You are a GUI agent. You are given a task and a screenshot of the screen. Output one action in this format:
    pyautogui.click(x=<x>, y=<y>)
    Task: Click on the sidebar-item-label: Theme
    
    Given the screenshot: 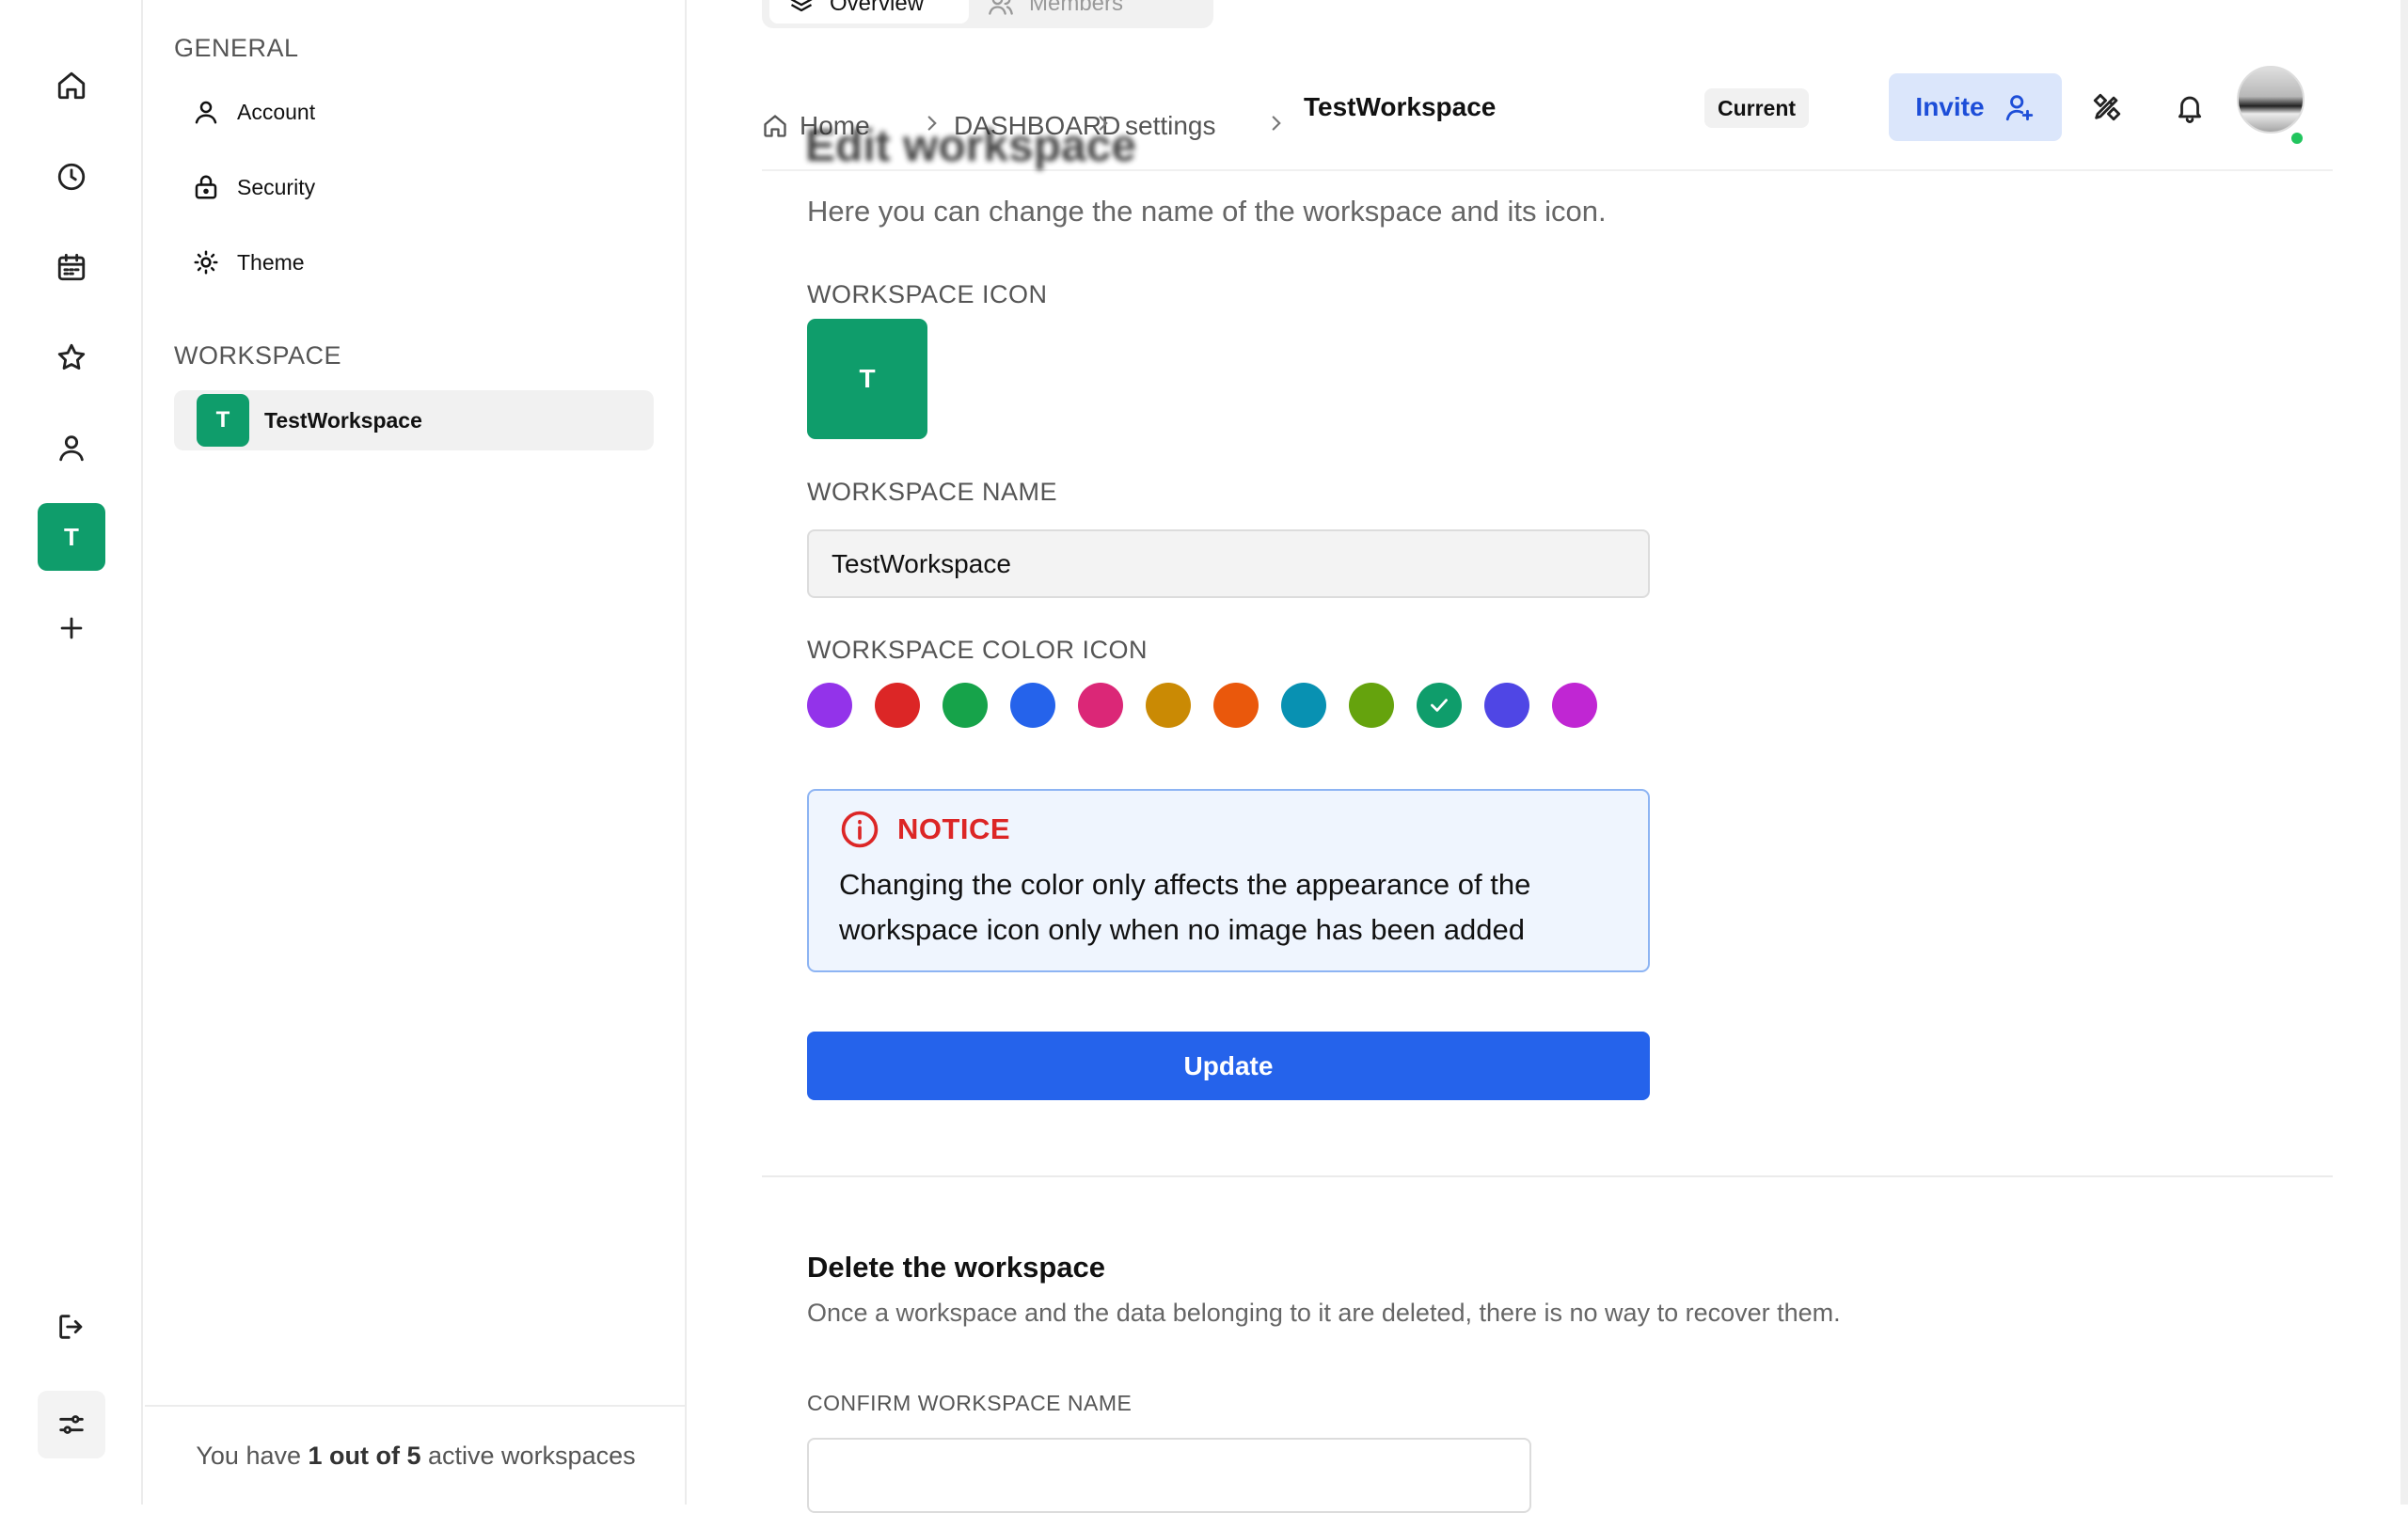 What is the action you would take?
    pyautogui.click(x=271, y=262)
    